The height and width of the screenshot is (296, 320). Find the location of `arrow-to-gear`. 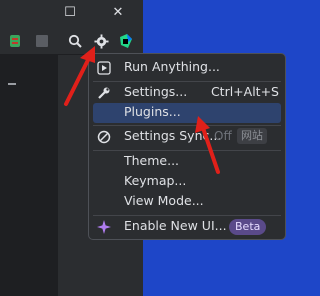

arrow-to-gear is located at coordinates (79, 76).